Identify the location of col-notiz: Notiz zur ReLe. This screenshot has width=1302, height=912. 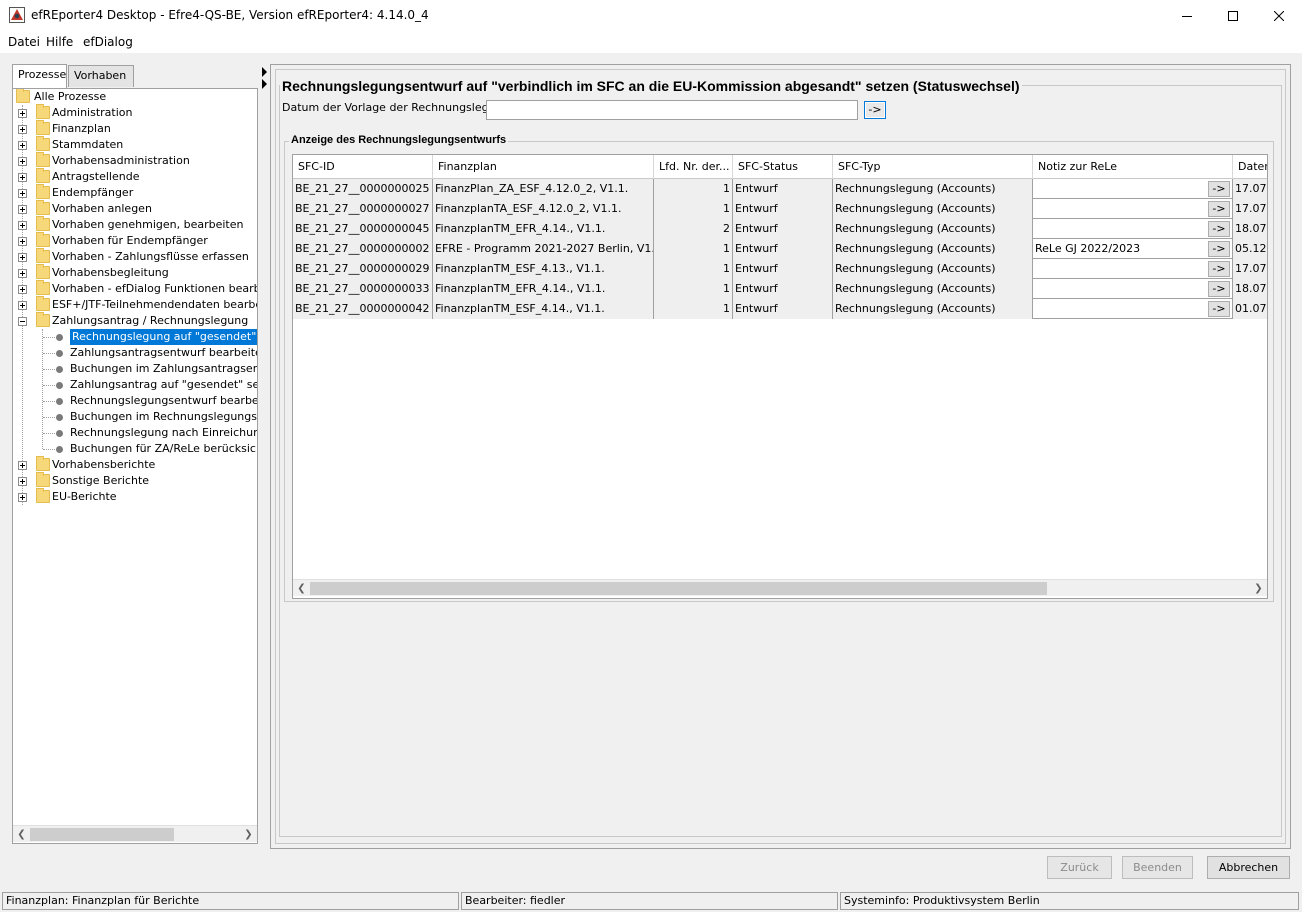
(1133, 167).